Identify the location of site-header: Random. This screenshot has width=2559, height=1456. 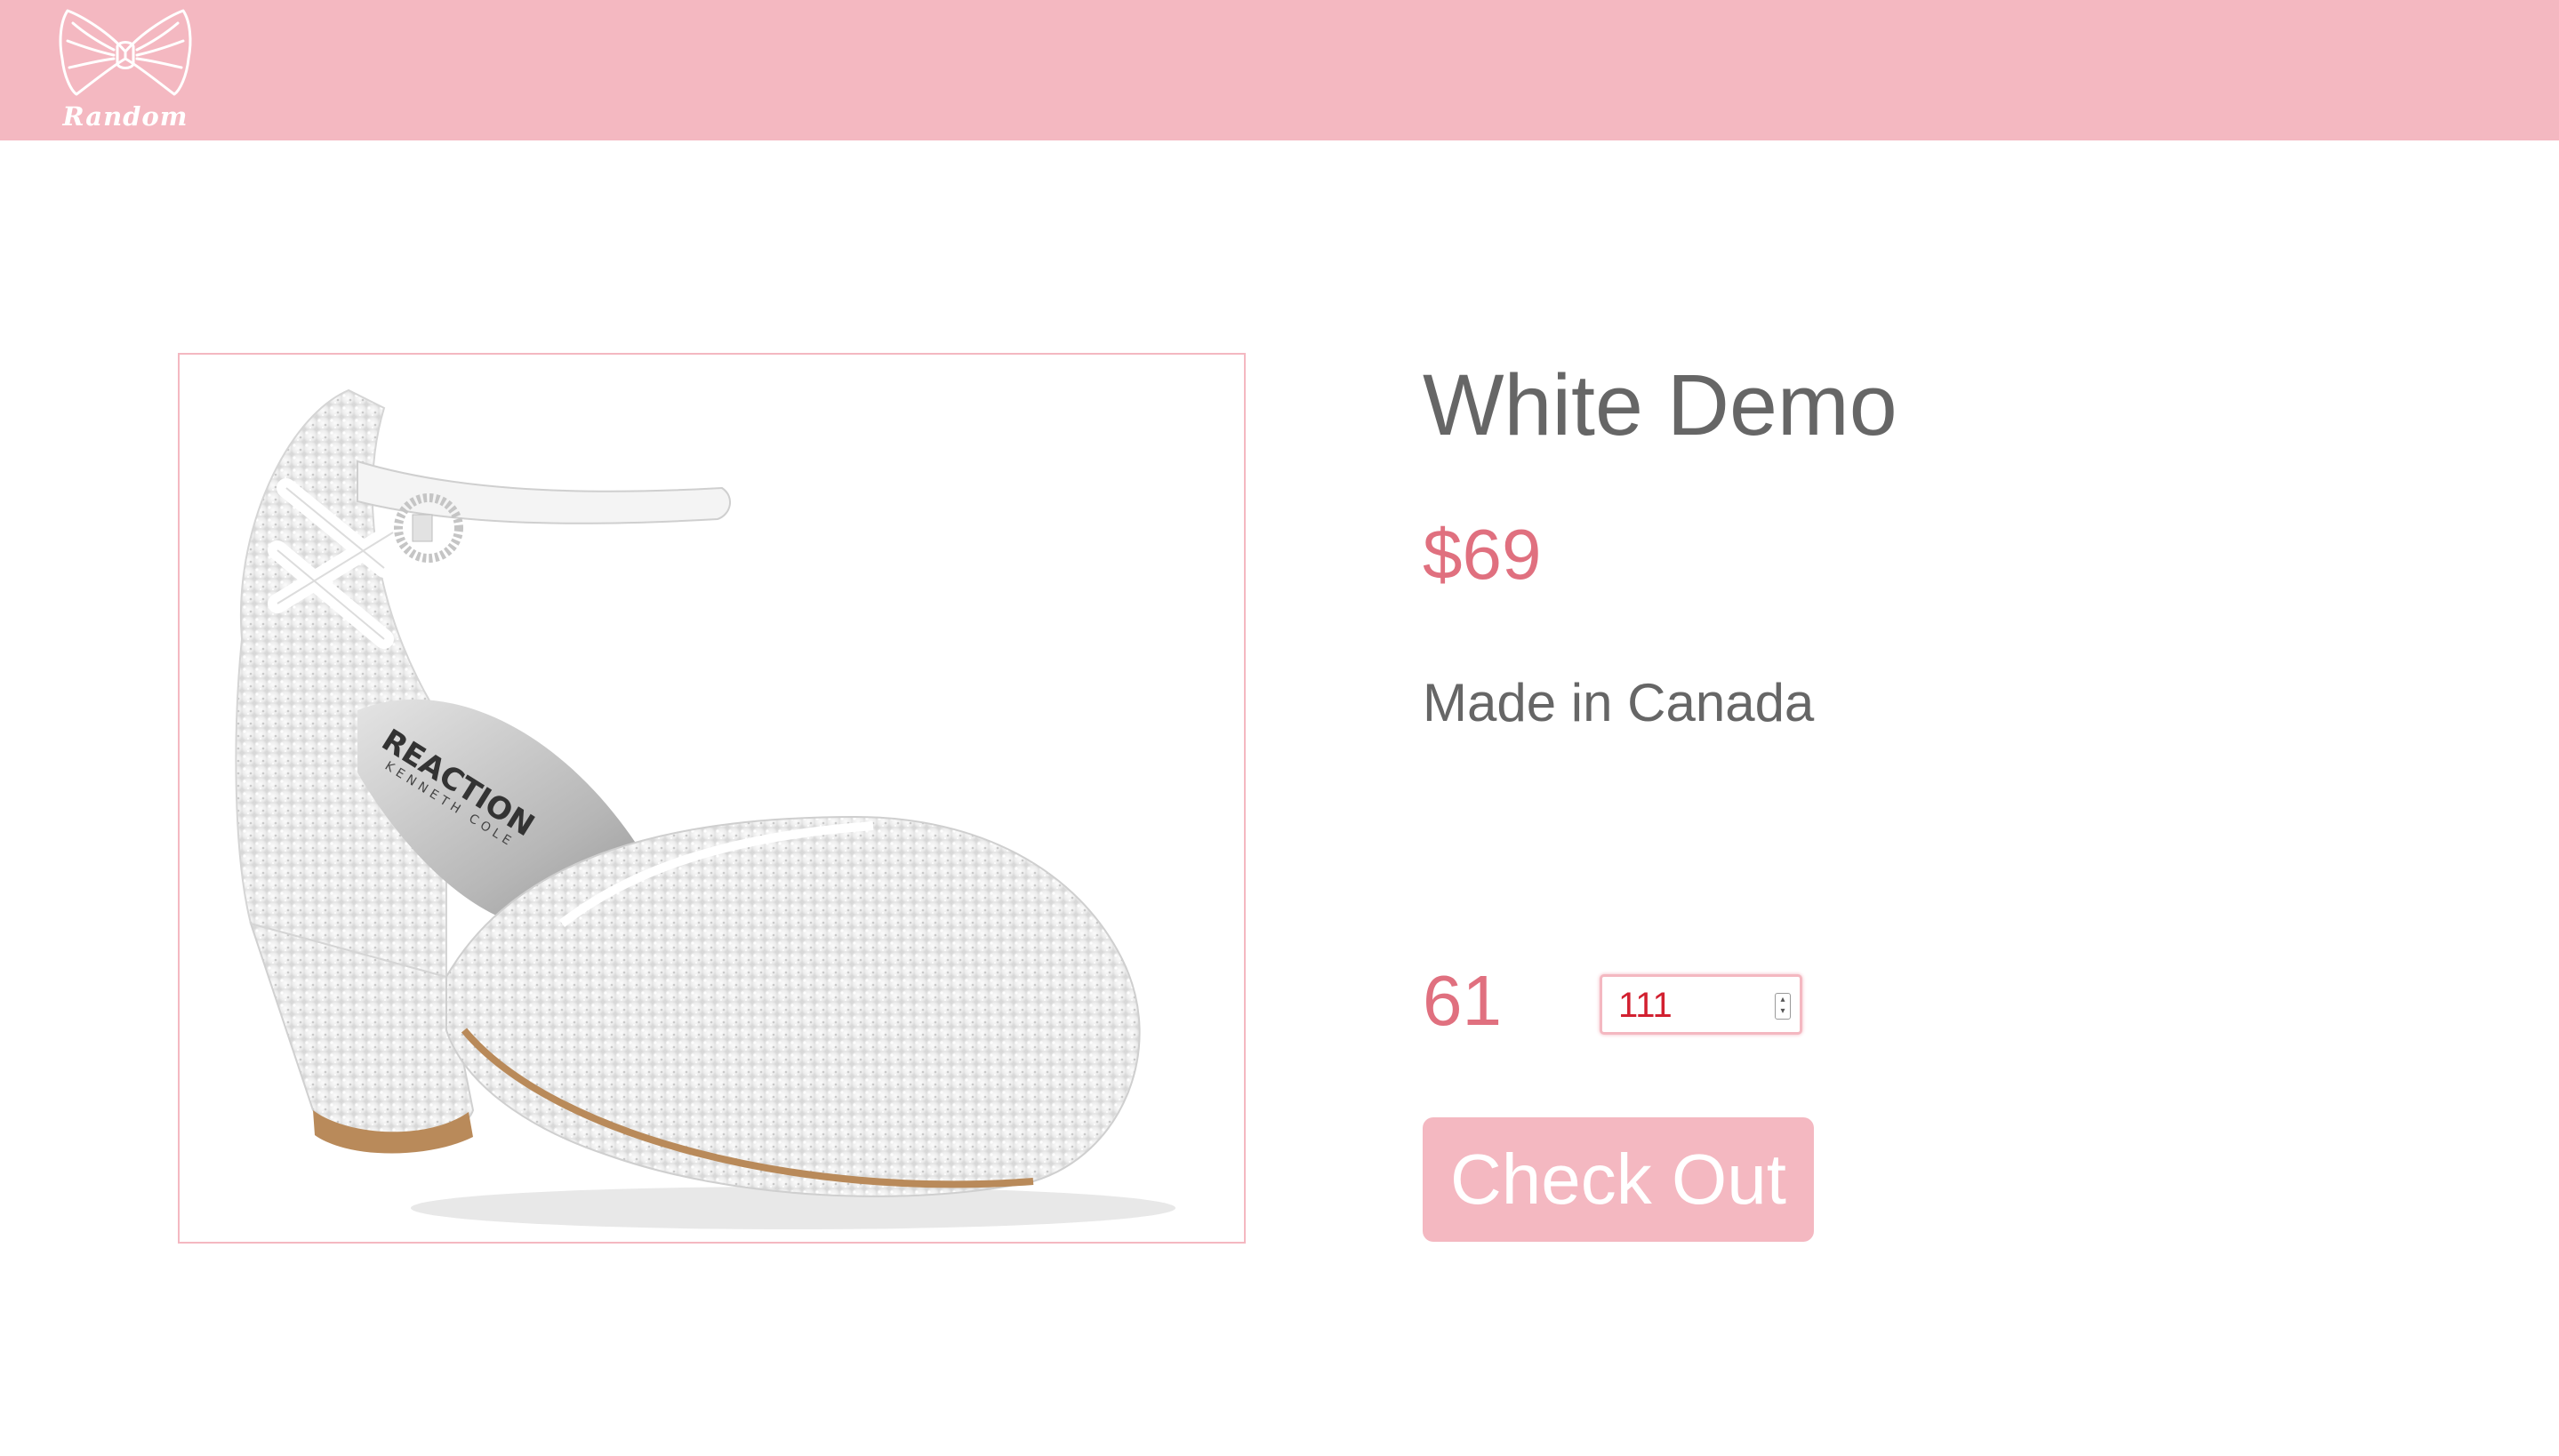
(1279, 70).